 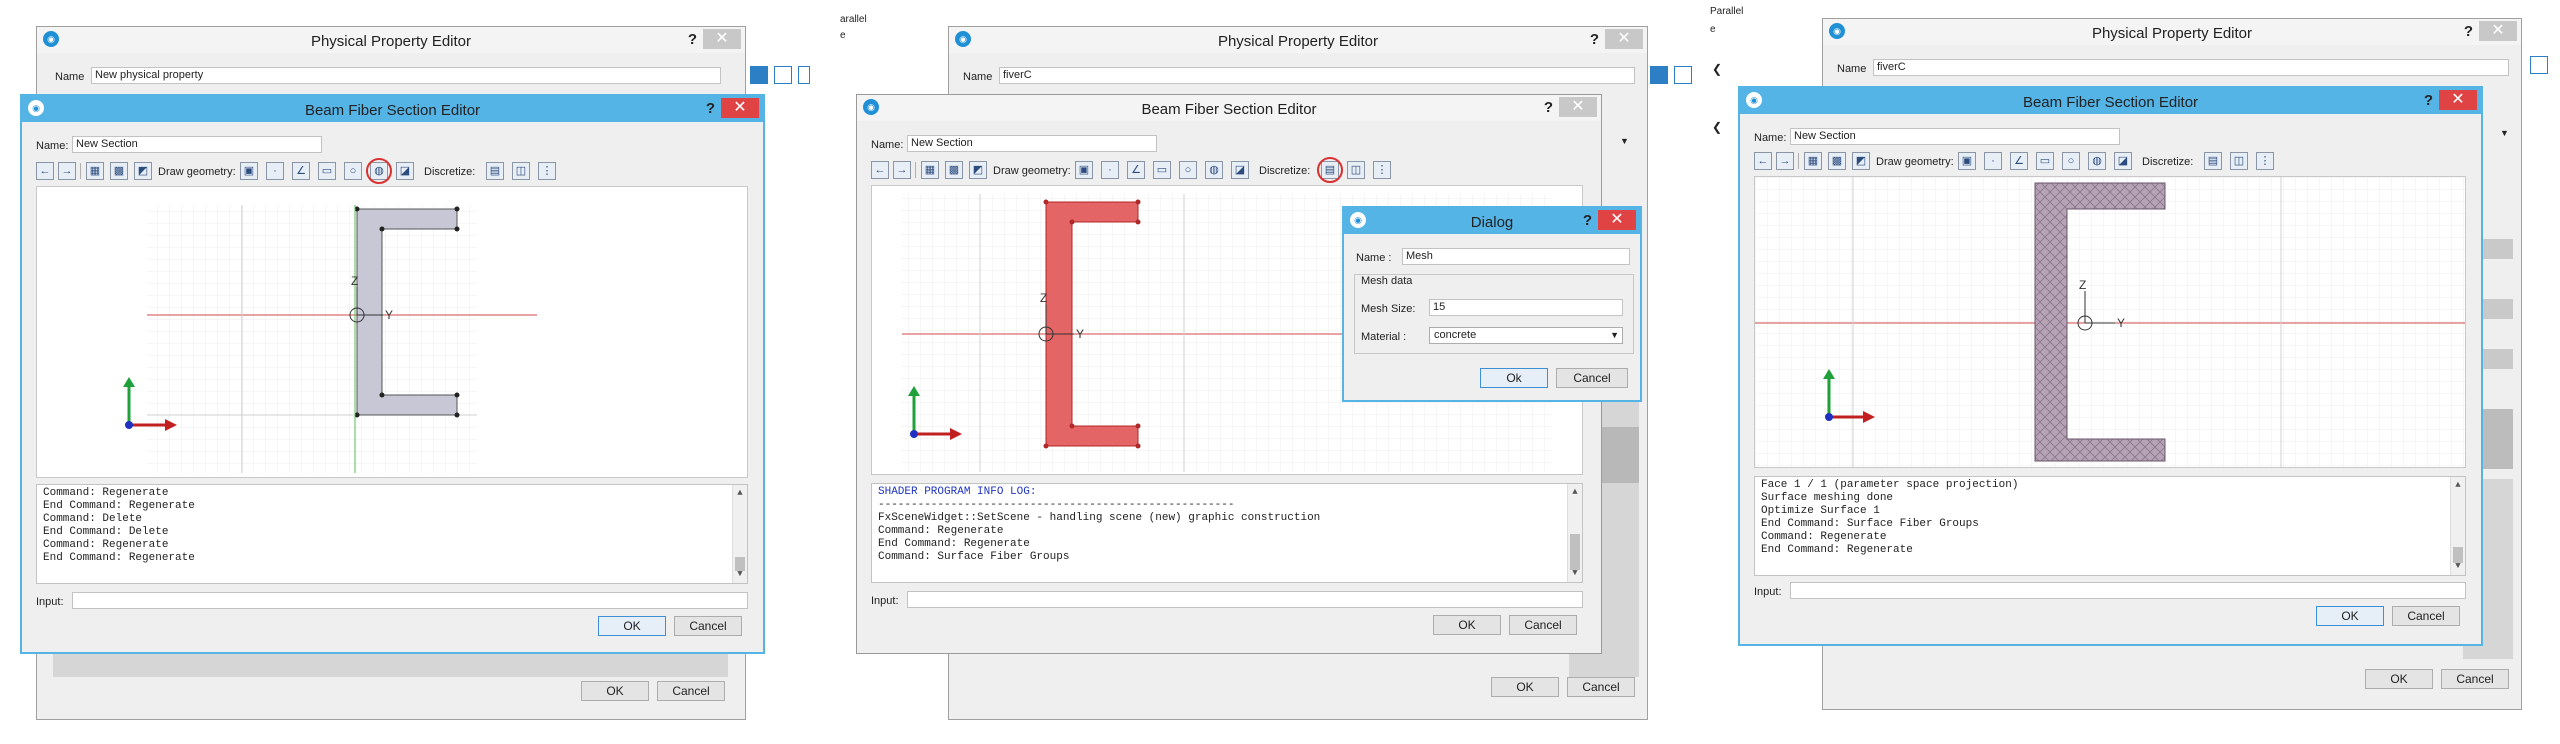 I want to click on mesh-size-field: 15, so click(x=1526, y=307).